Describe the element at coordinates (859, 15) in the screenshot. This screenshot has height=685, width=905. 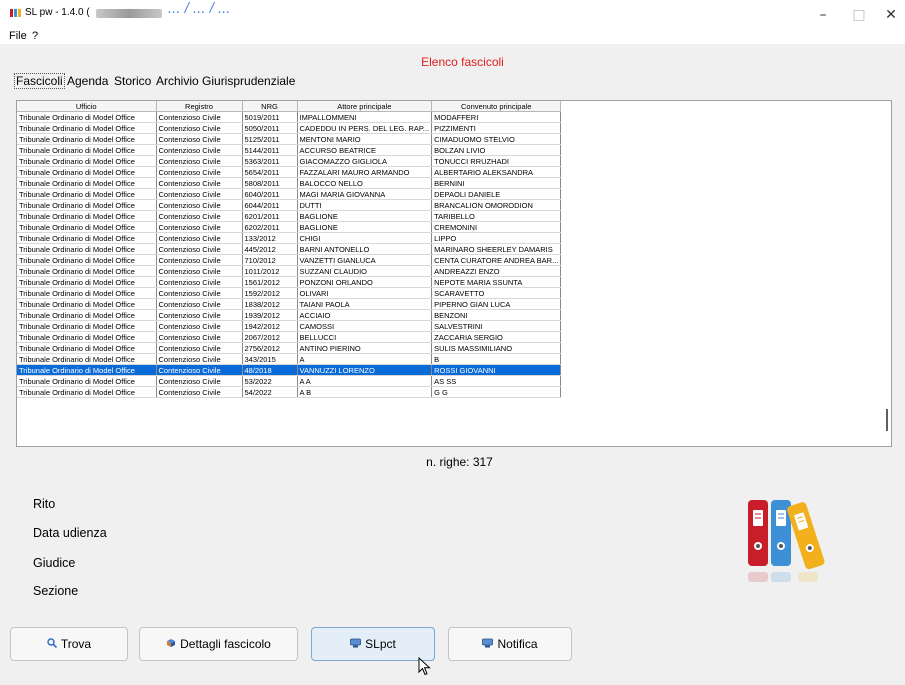
I see `maximize-button: □` at that location.